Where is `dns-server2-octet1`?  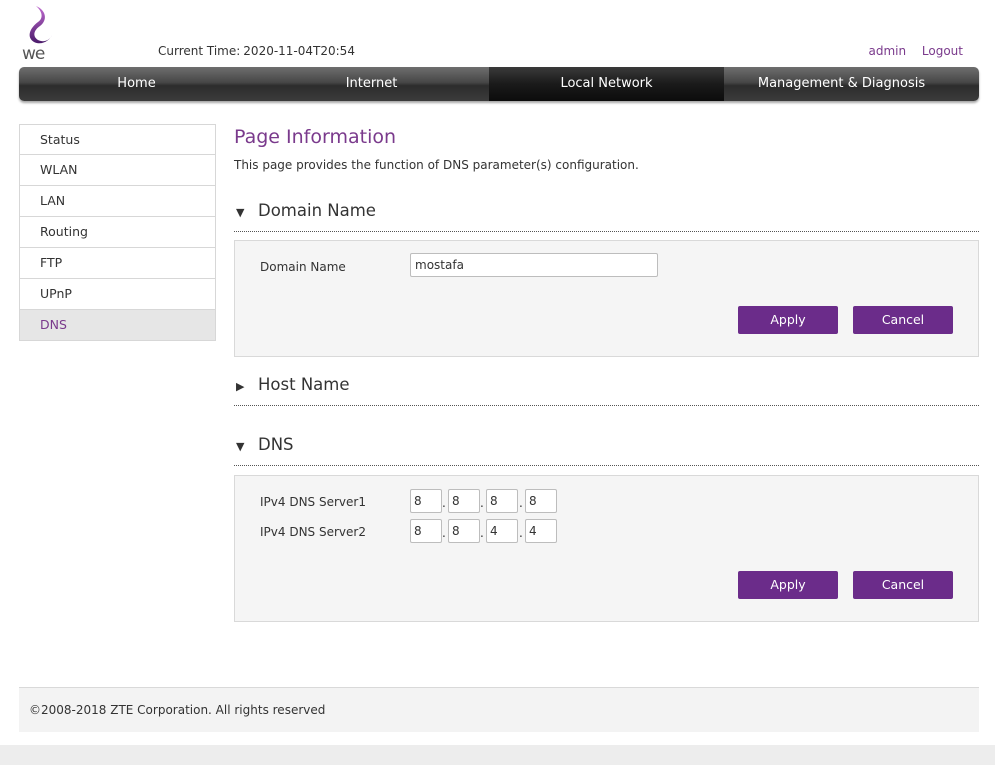
dns-server2-octet1 is located at coordinates (426, 531).